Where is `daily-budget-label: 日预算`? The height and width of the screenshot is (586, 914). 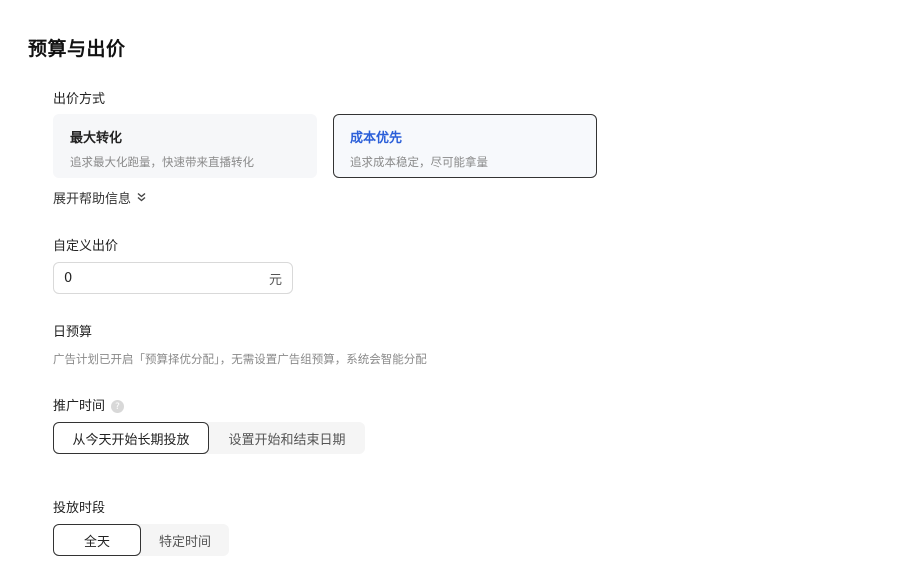 daily-budget-label: 日预算 is located at coordinates (73, 332).